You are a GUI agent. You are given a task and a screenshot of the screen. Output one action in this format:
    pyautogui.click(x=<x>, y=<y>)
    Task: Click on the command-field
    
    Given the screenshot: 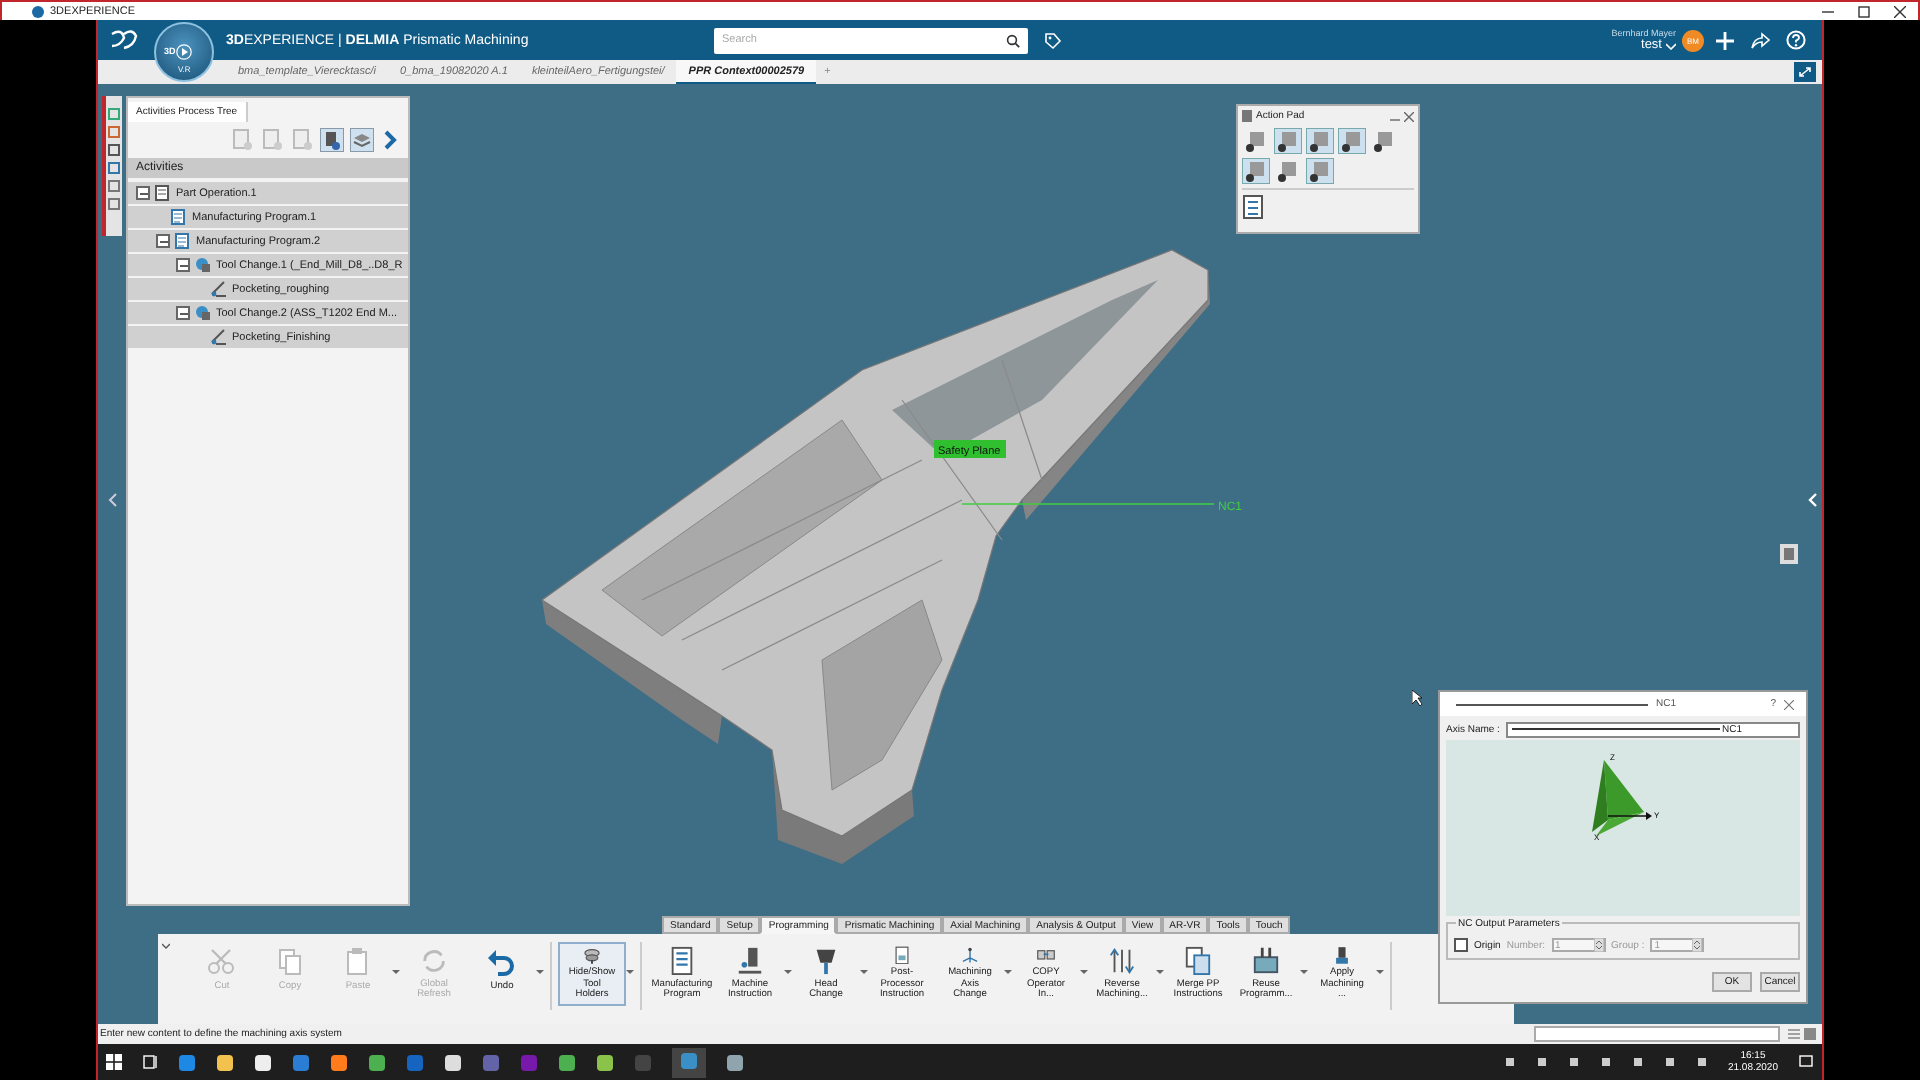 What is the action you would take?
    pyautogui.click(x=1657, y=1034)
    